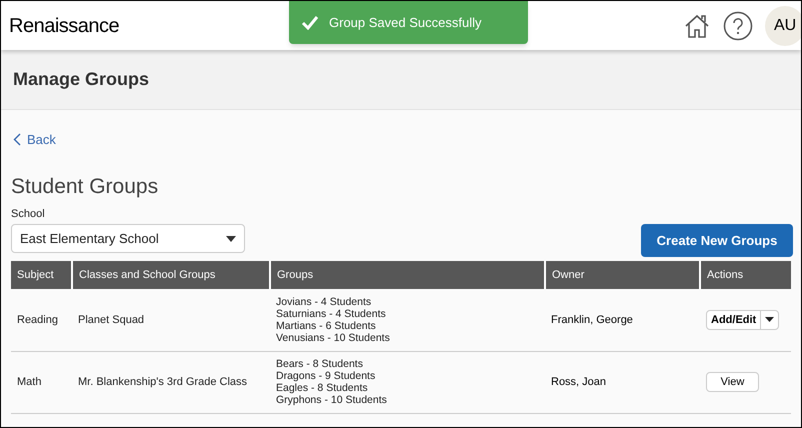 This screenshot has height=428, width=802. Describe the element at coordinates (17, 139) in the screenshot. I see `chevron-left-icon` at that location.